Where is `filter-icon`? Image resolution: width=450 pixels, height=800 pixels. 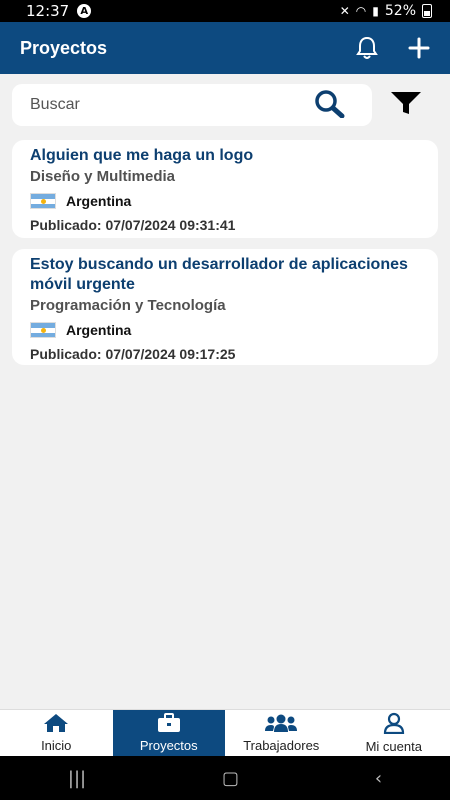 filter-icon is located at coordinates (406, 105).